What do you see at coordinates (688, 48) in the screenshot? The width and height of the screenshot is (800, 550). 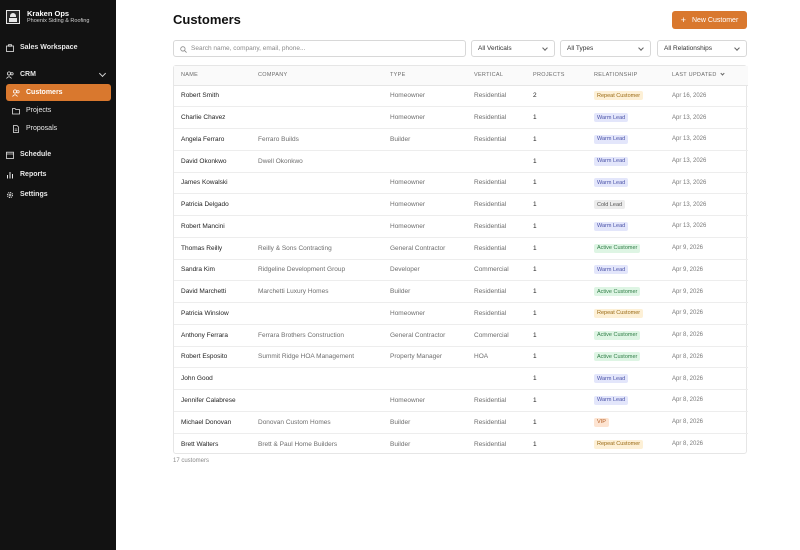 I see `relationships-select-value: All Relationships` at bounding box center [688, 48].